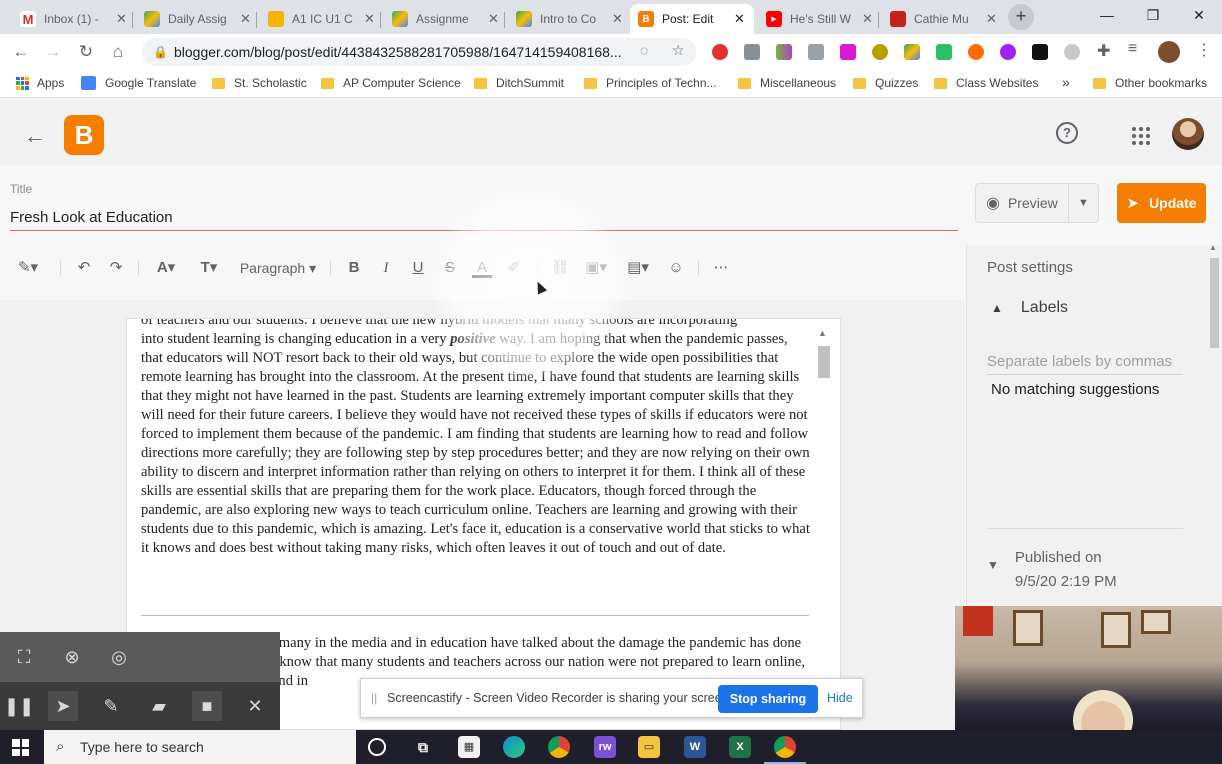 This screenshot has height=764, width=1222. Describe the element at coordinates (166, 268) in the screenshot. I see `font-family-icon: A▾` at that location.